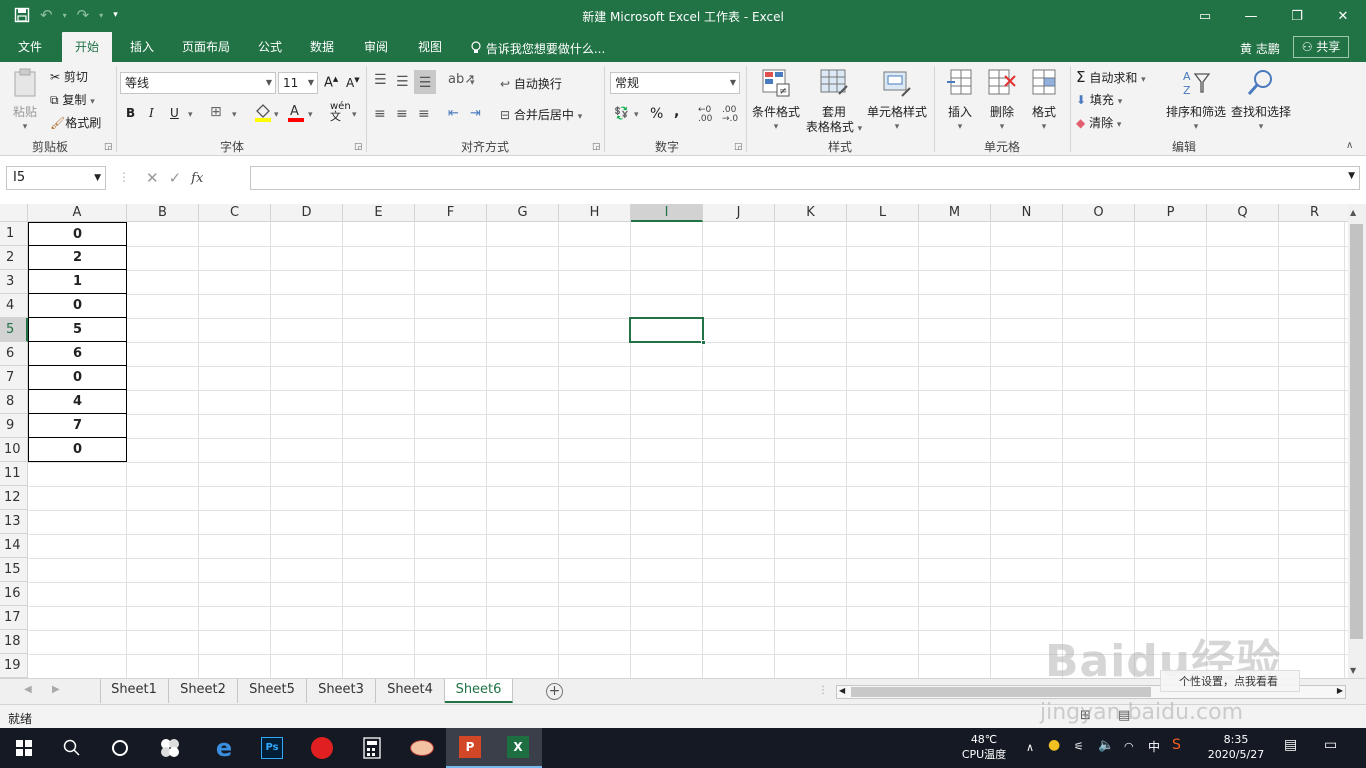 The width and height of the screenshot is (1366, 768). What do you see at coordinates (1330, 745) in the screenshot?
I see `action-center-icon: ▭` at bounding box center [1330, 745].